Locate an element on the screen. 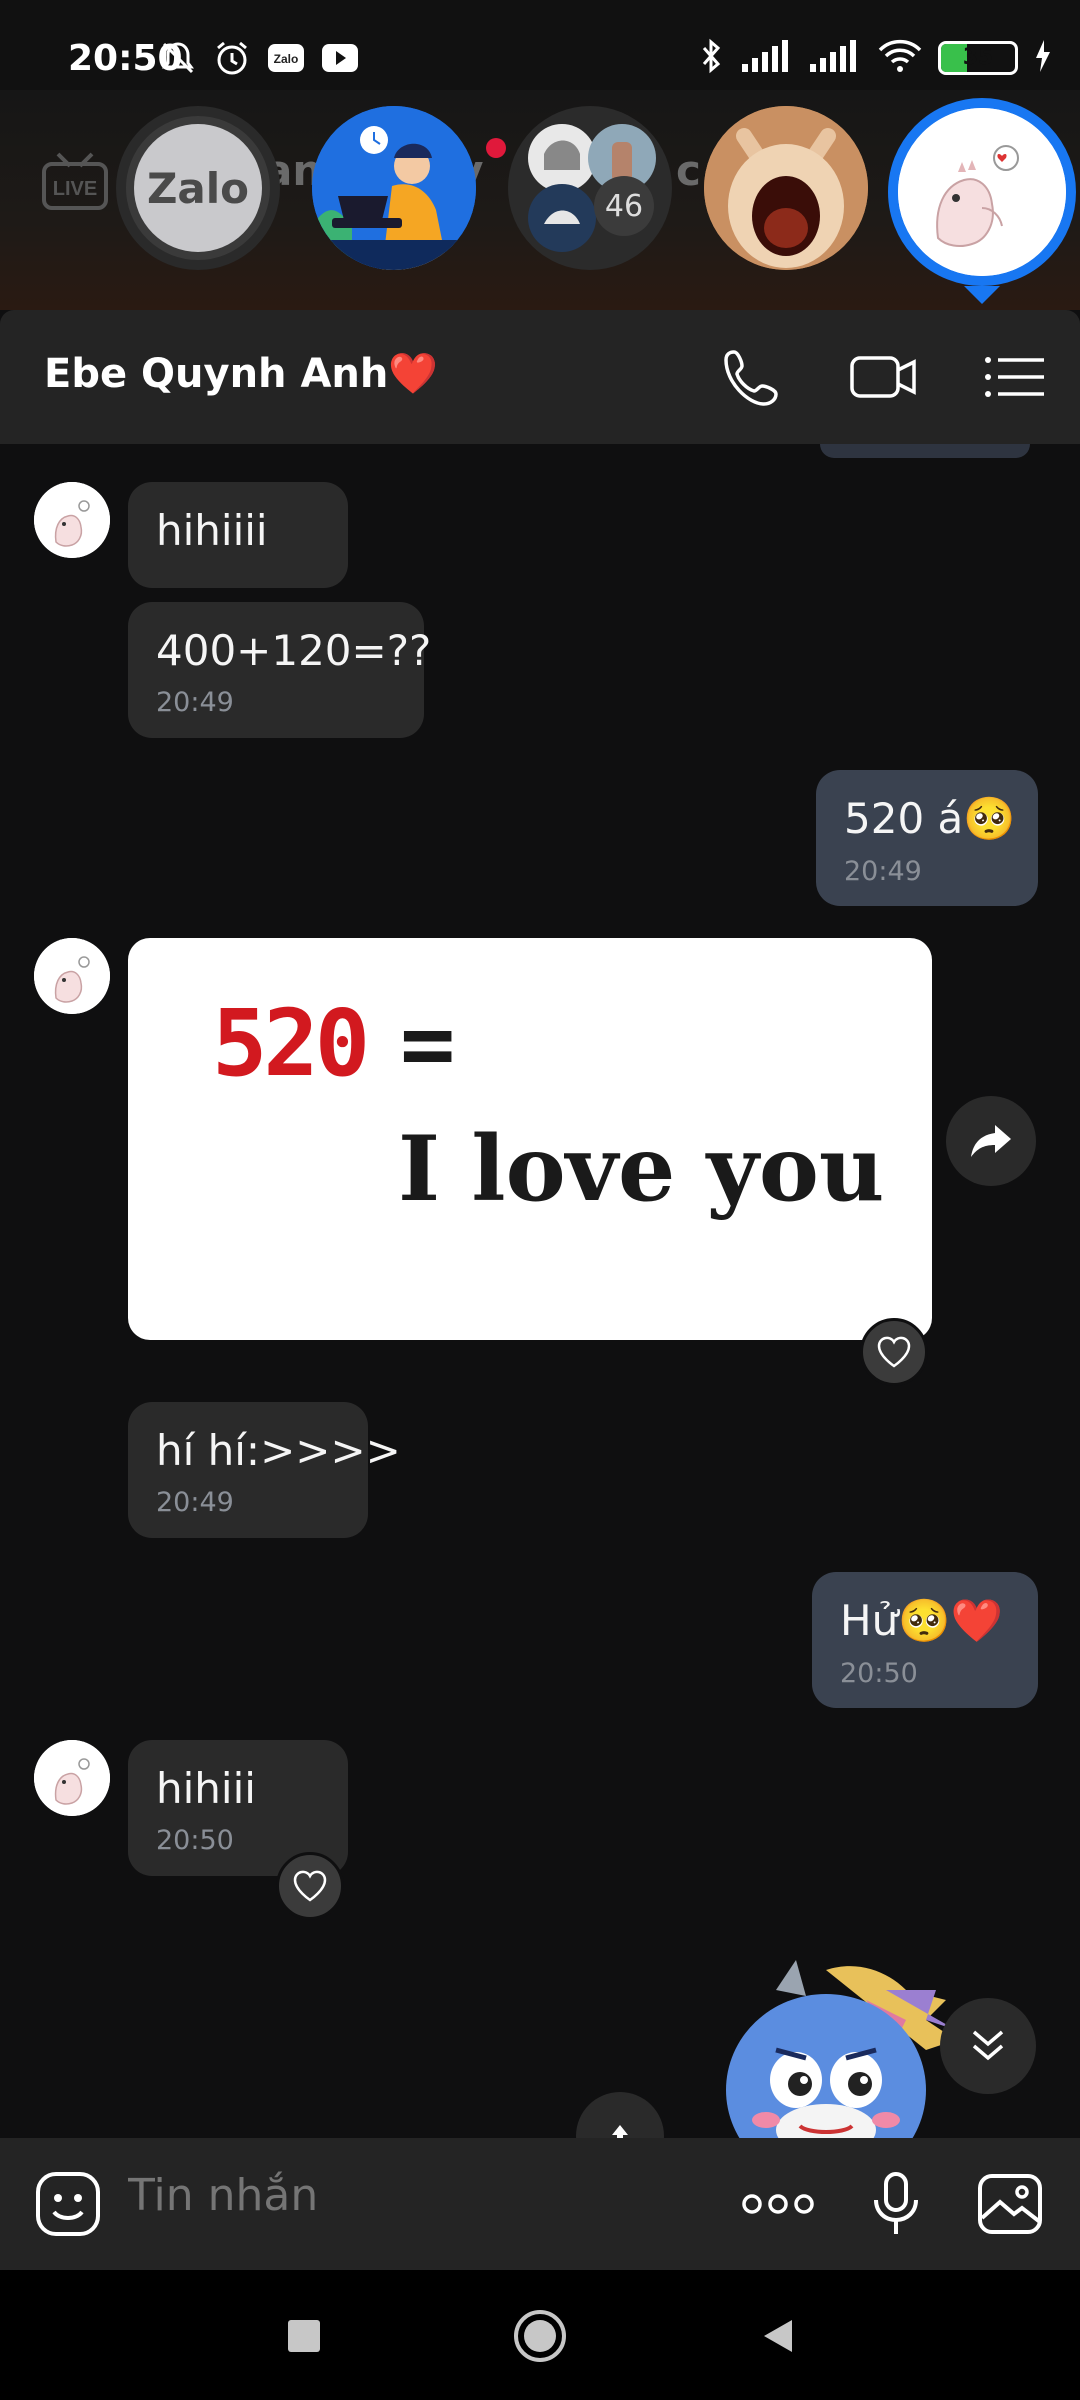 Image resolution: width=1080 pixels, height=2400 pixels. message-text: Hử🥺❤️ is located at coordinates (921, 1620).